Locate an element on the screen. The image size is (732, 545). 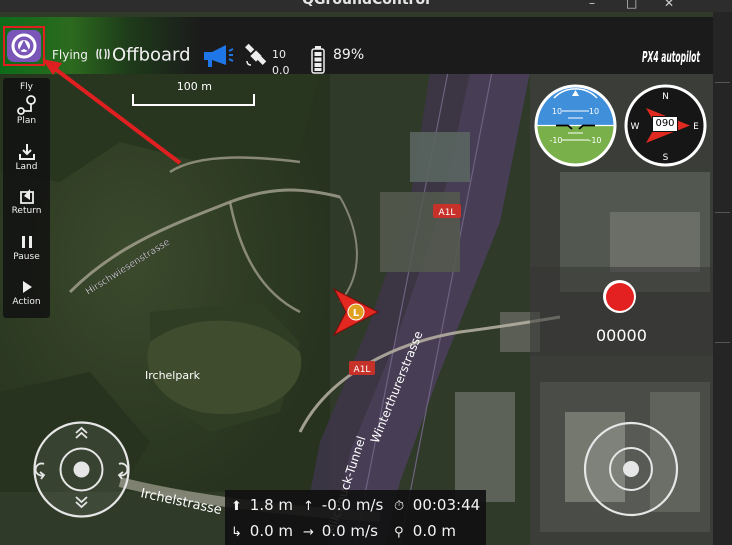
app-menu-button is located at coordinates (24, 46).